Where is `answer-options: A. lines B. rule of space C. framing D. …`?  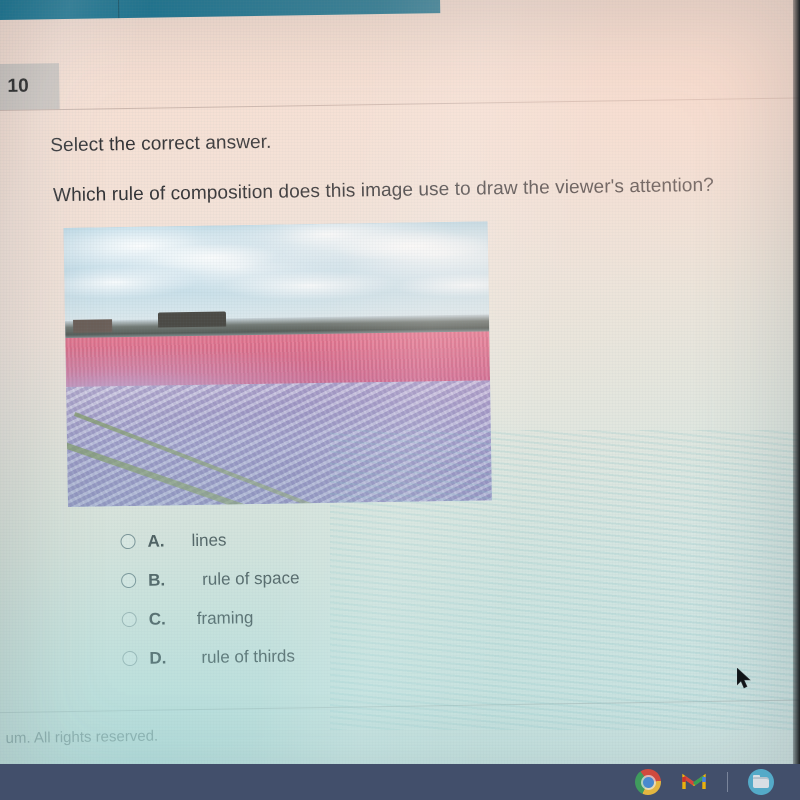
answer-options: A. lines B. rule of space C. framing D. … is located at coordinates (210, 598).